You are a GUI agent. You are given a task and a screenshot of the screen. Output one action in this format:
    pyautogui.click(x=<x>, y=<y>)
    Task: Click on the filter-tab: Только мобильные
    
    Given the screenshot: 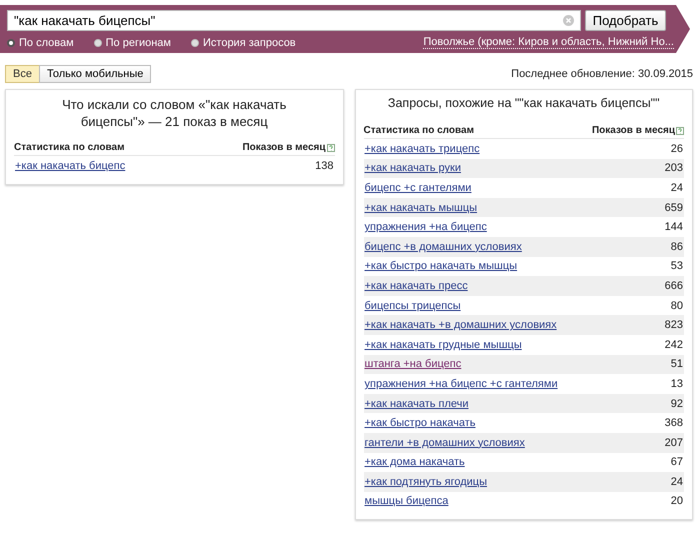 What is the action you would take?
    pyautogui.click(x=95, y=74)
    